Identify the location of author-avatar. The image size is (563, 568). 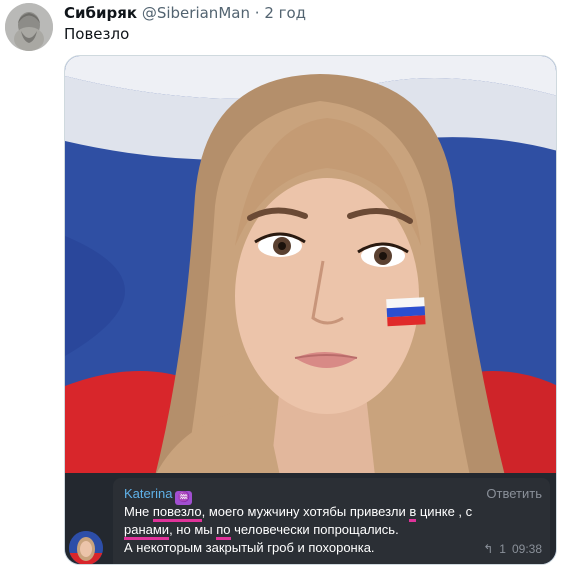
(29, 27).